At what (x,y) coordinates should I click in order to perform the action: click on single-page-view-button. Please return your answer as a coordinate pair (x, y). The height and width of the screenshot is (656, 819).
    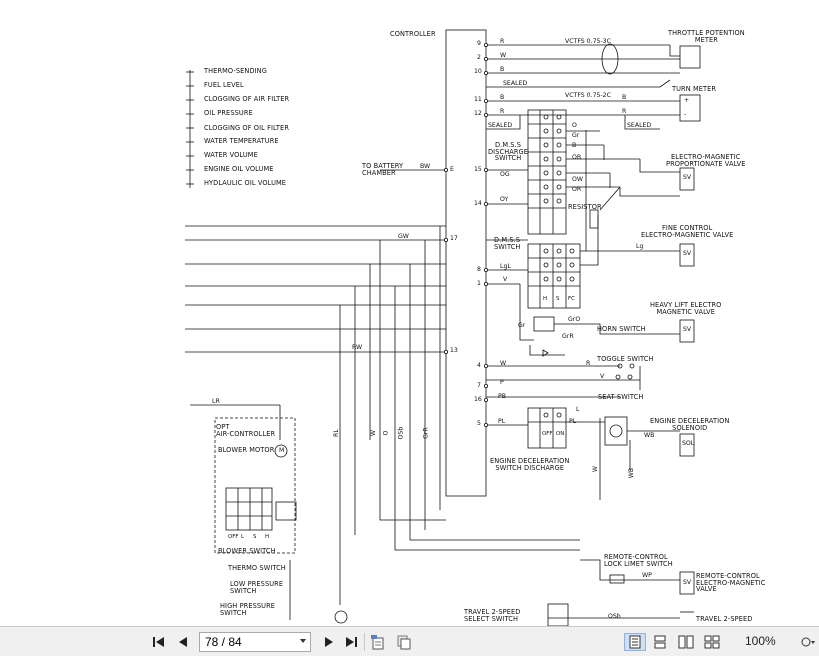
    Looking at the image, I should click on (635, 642).